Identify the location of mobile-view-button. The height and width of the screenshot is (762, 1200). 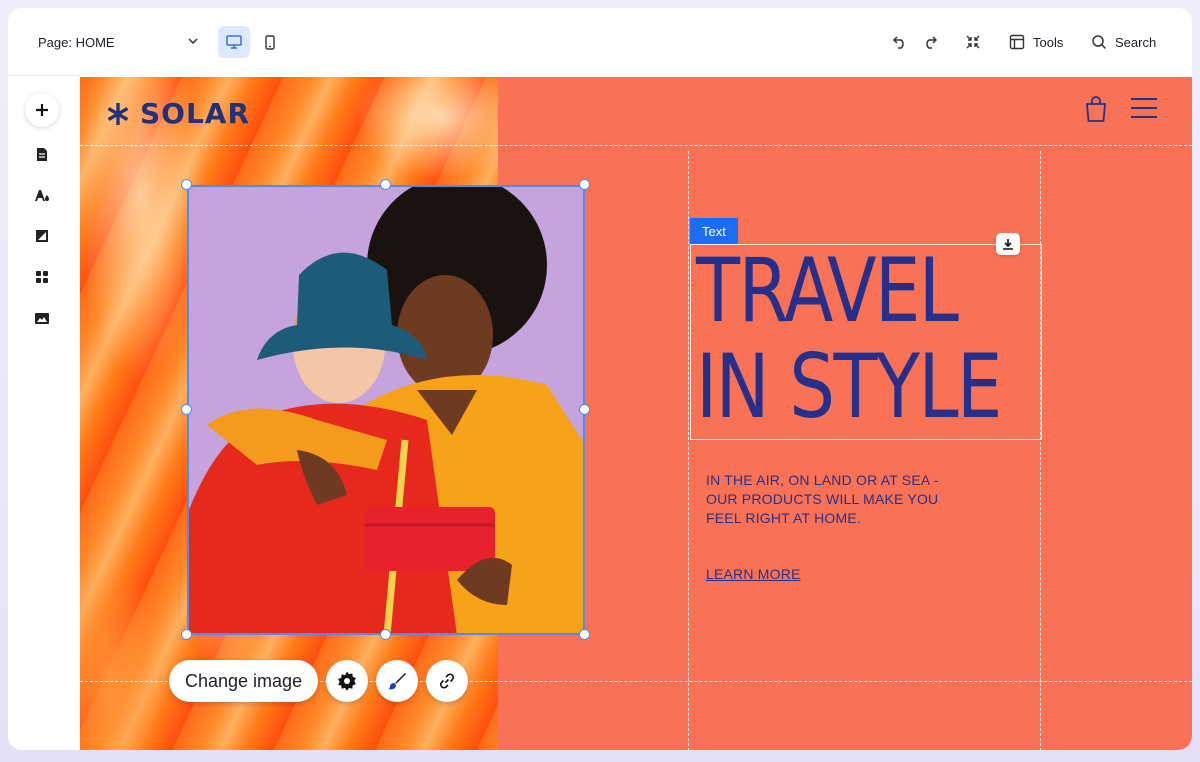
(270, 42).